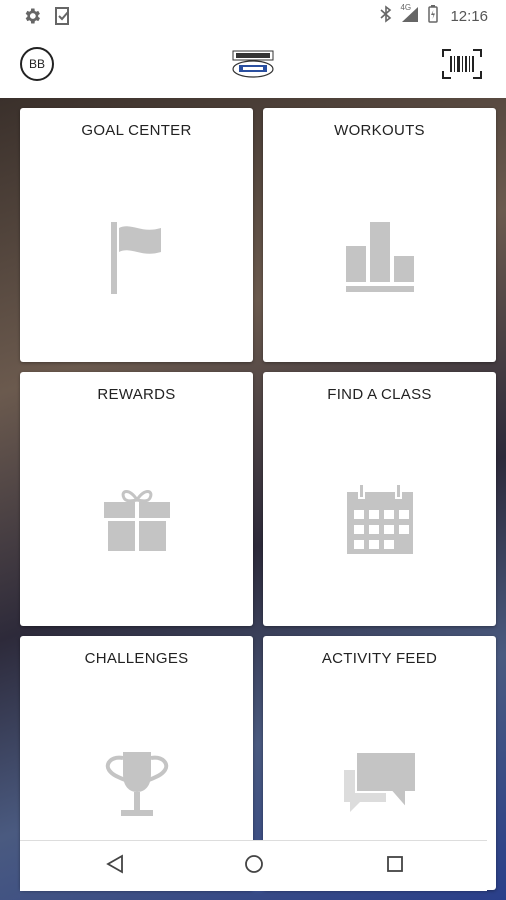 The image size is (506, 900). What do you see at coordinates (462, 64) in the screenshot?
I see `barcode-scanner-icon` at bounding box center [462, 64].